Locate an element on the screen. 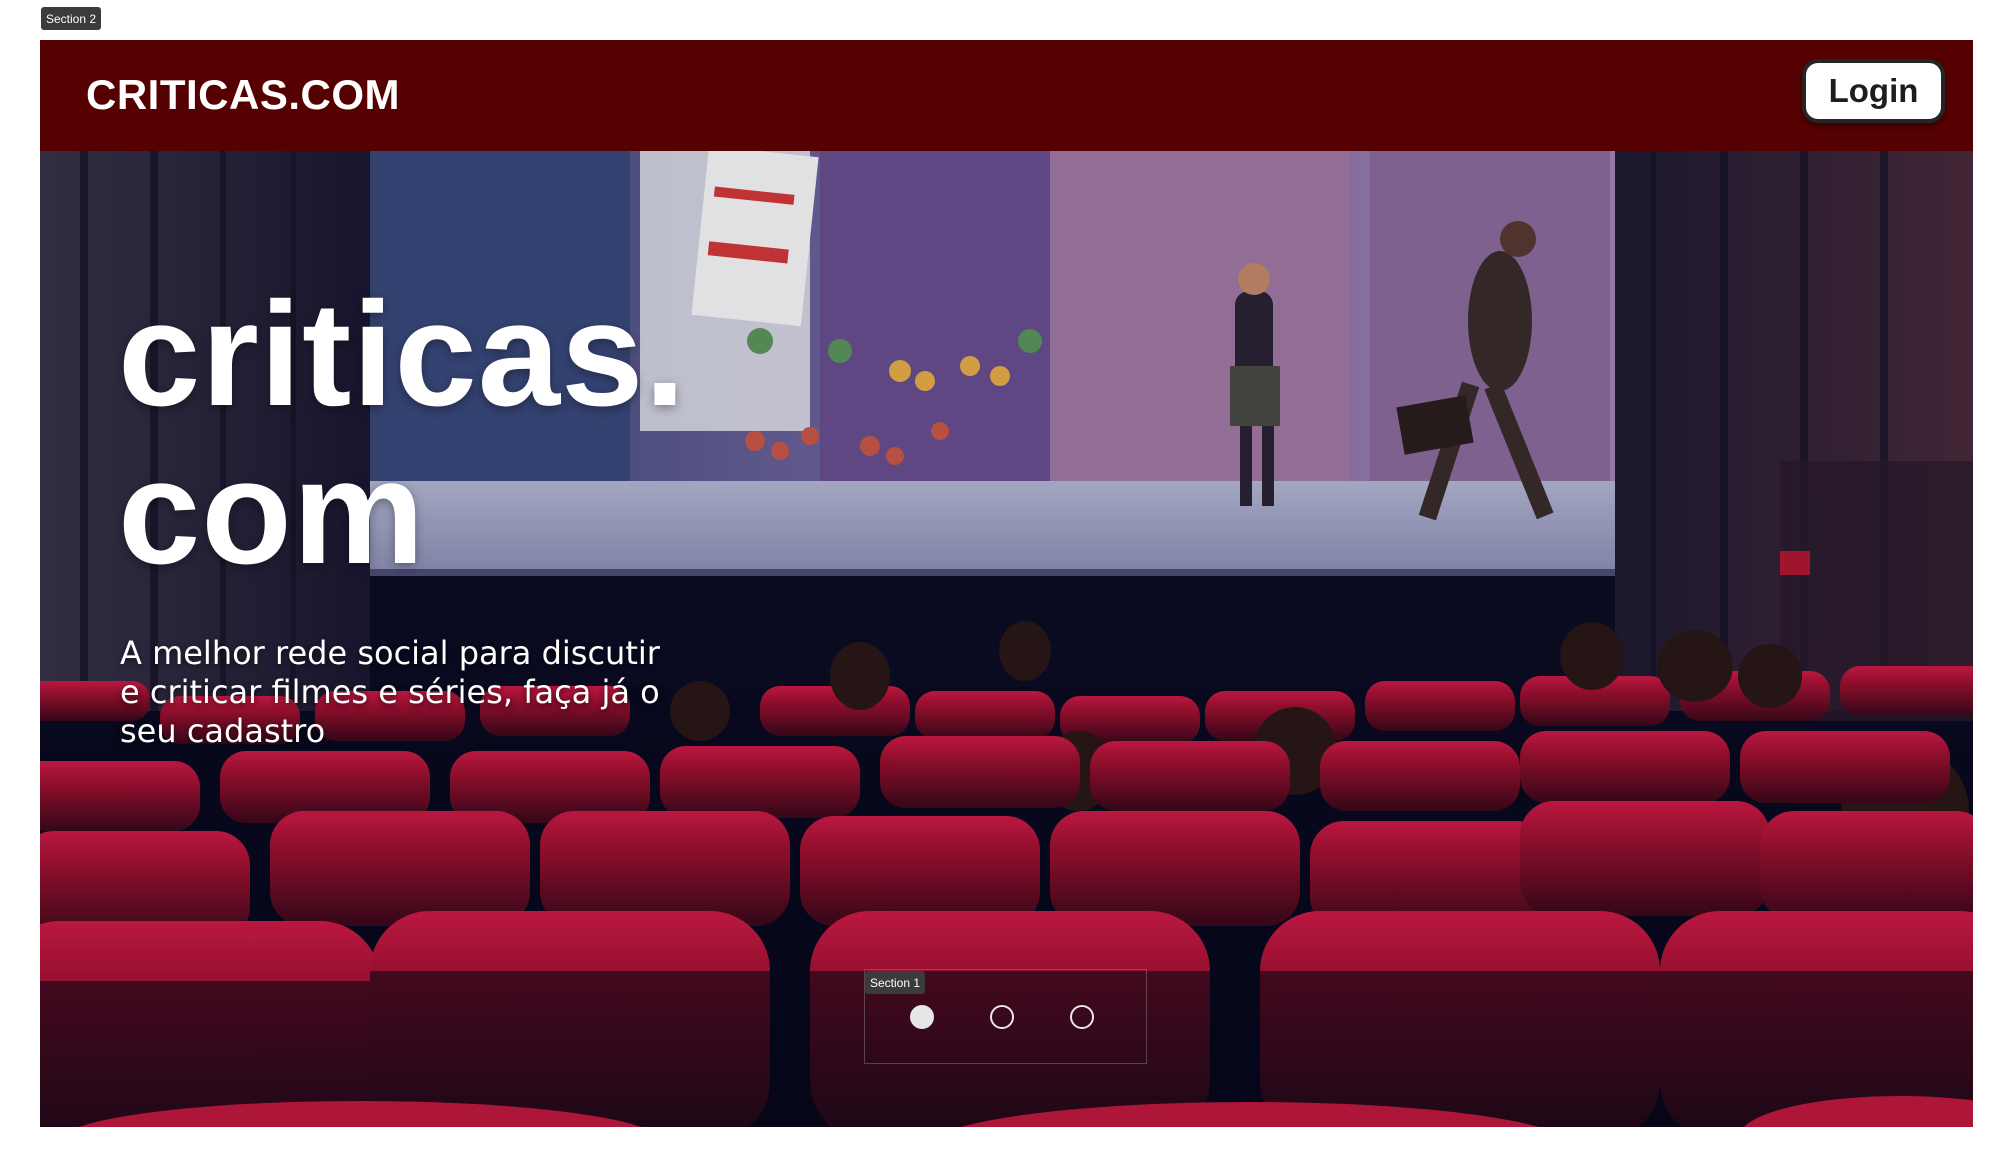  hero-title: criticas. com is located at coordinates (402, 434).